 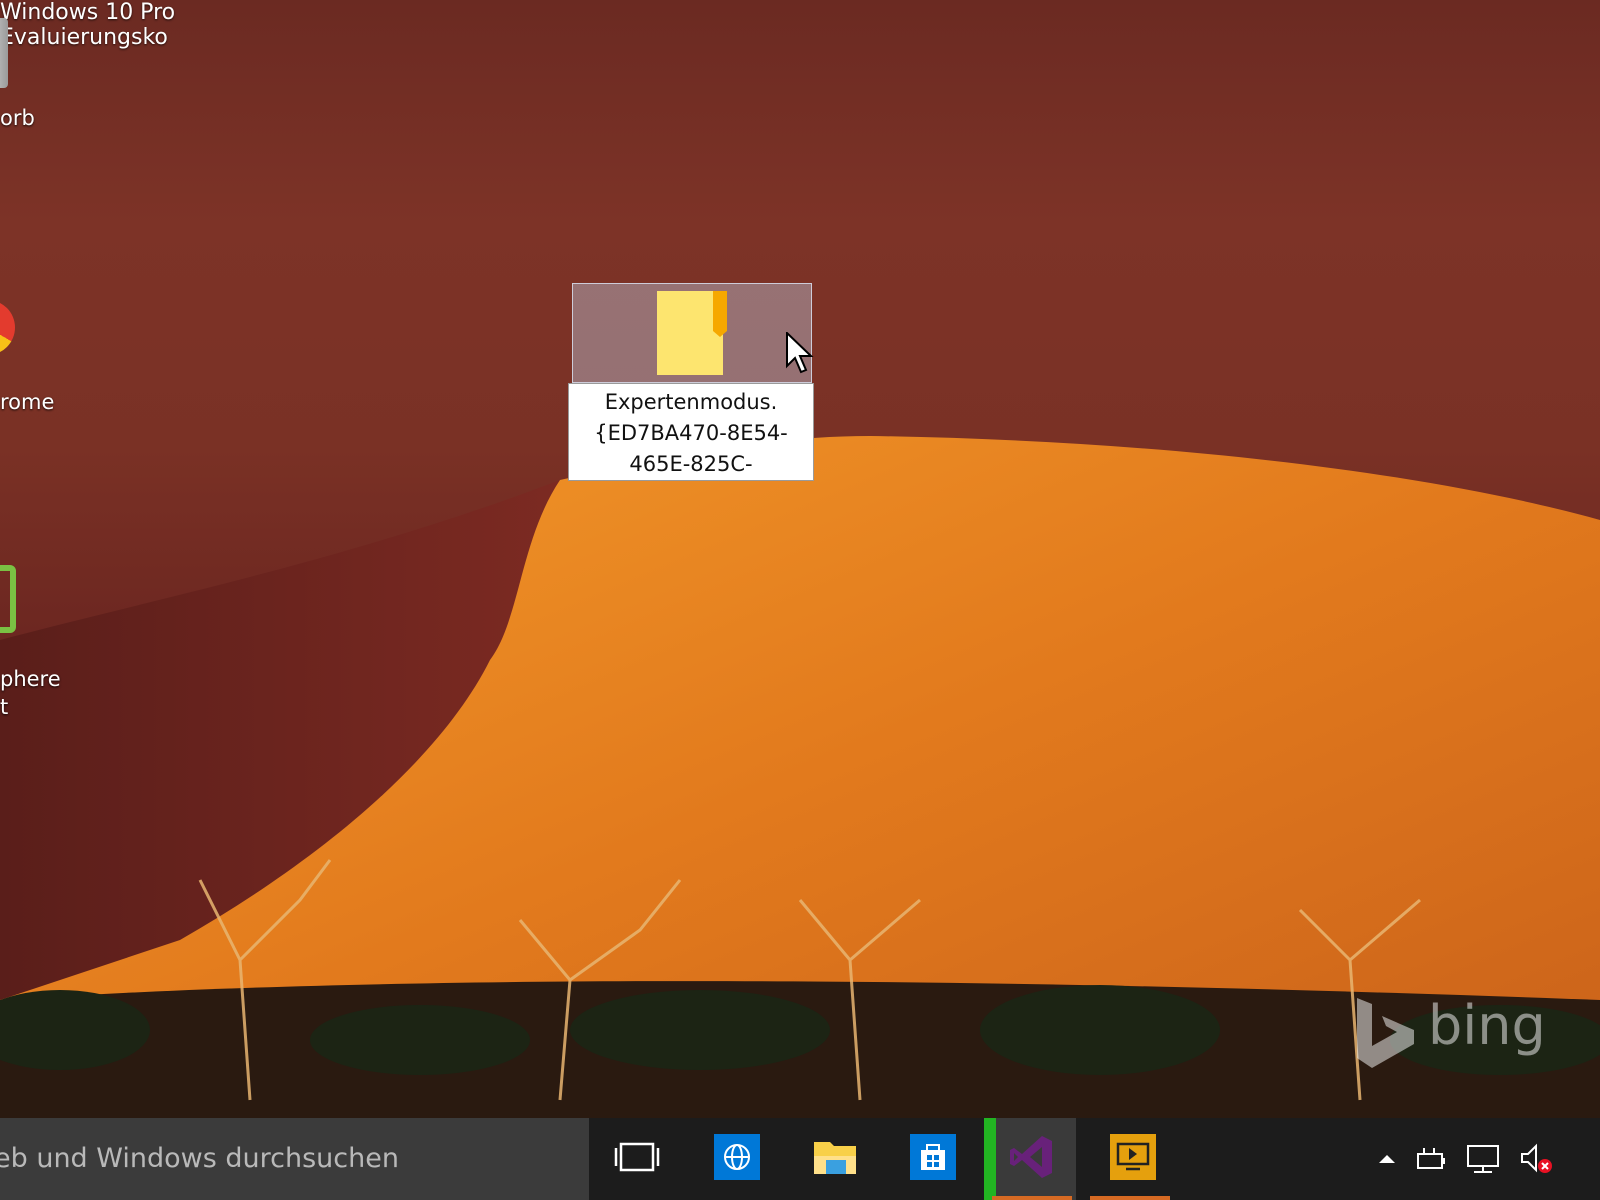 I want to click on search-placeholder: eb und Windows durchsuchen, so click(x=199, y=1158).